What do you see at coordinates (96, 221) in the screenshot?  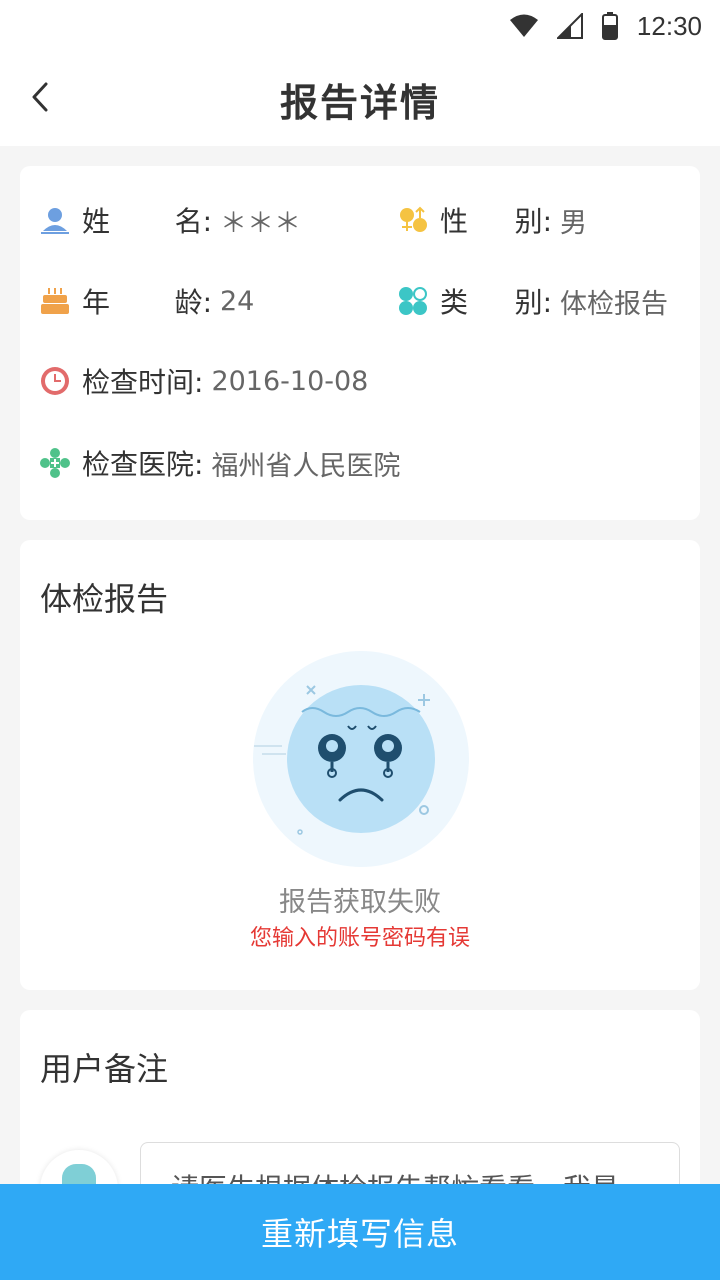 I see `name-label-a: 姓` at bounding box center [96, 221].